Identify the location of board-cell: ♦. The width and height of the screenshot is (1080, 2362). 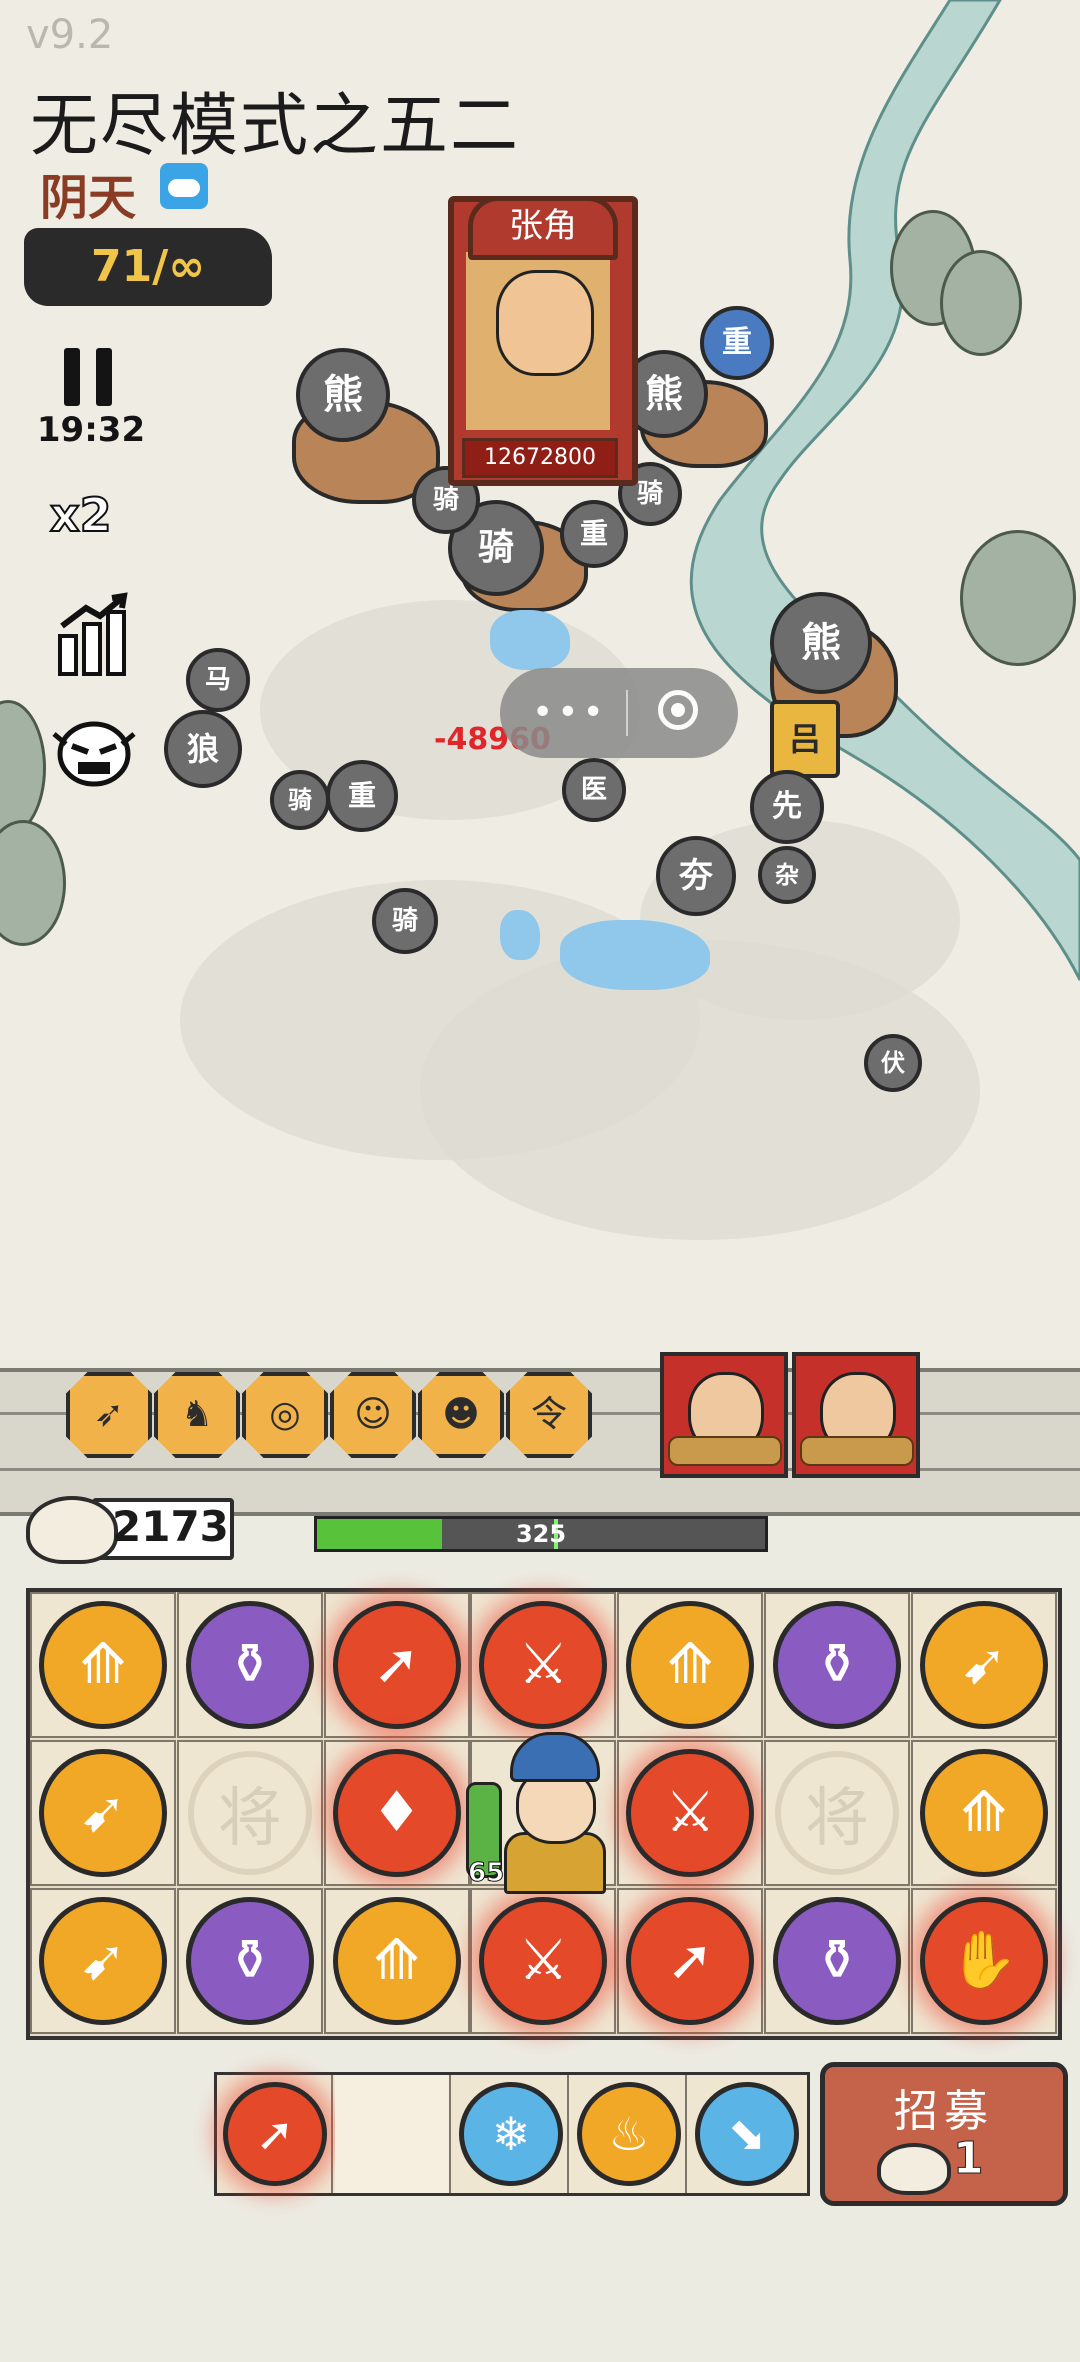
(396, 1813).